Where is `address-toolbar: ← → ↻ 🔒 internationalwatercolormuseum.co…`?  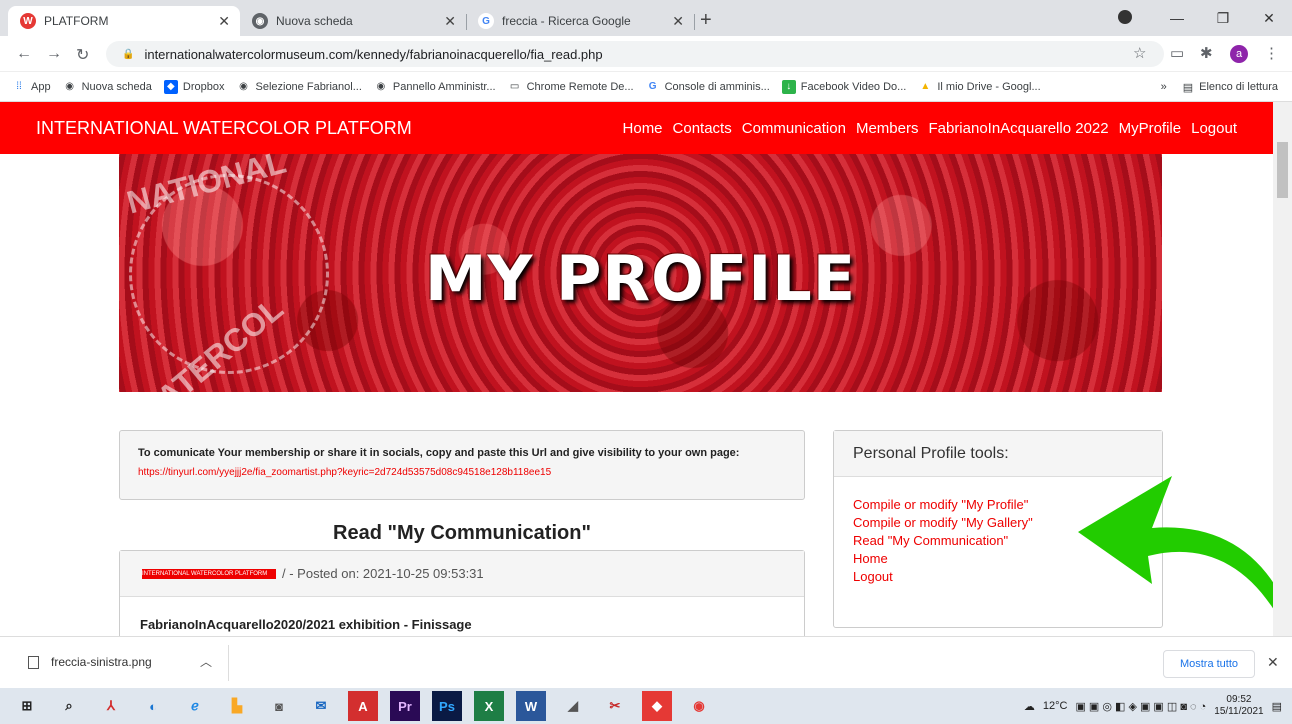
address-toolbar: ← → ↻ 🔒 internationalwatercolormuseum.co… is located at coordinates (646, 54).